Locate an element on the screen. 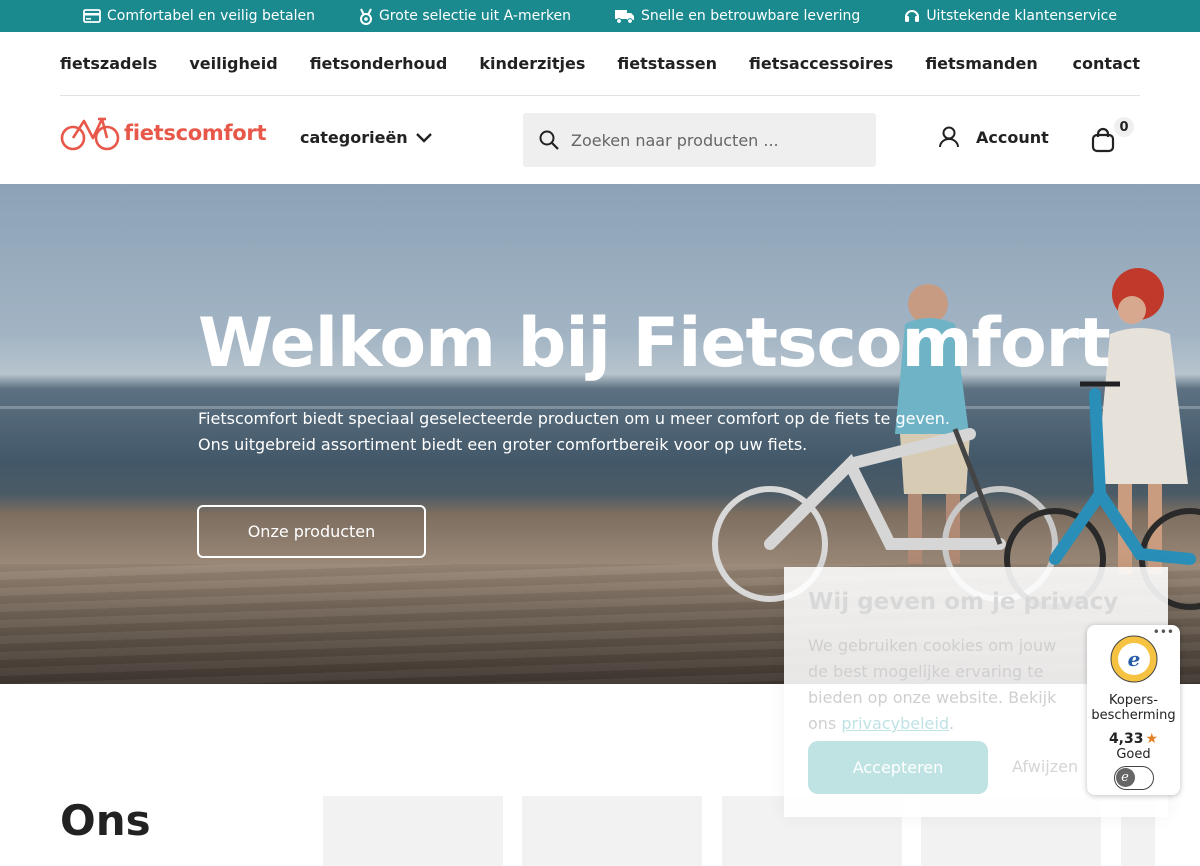  trust-badge: ••• e Kopers- bescherming 4,33 ★ Goed e is located at coordinates (1133, 710).